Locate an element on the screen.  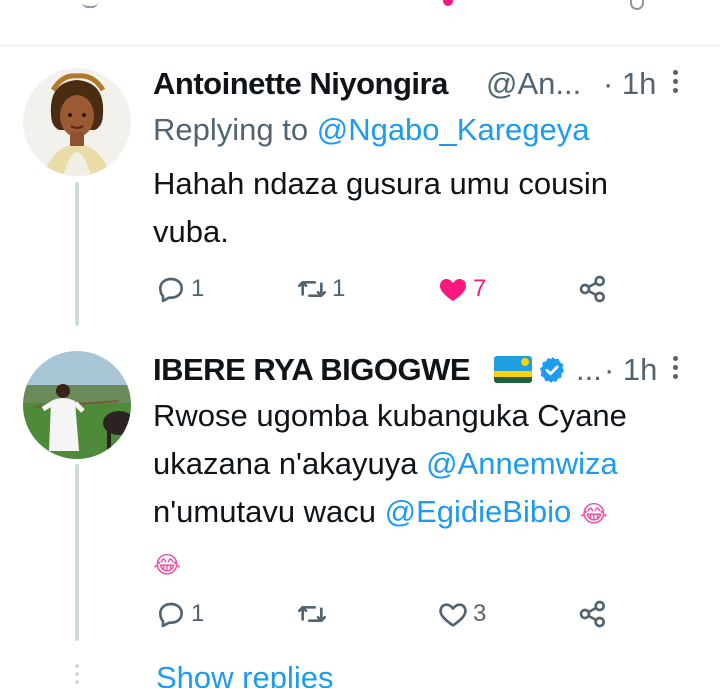
replying-prefix: Replying to is located at coordinates (231, 129).